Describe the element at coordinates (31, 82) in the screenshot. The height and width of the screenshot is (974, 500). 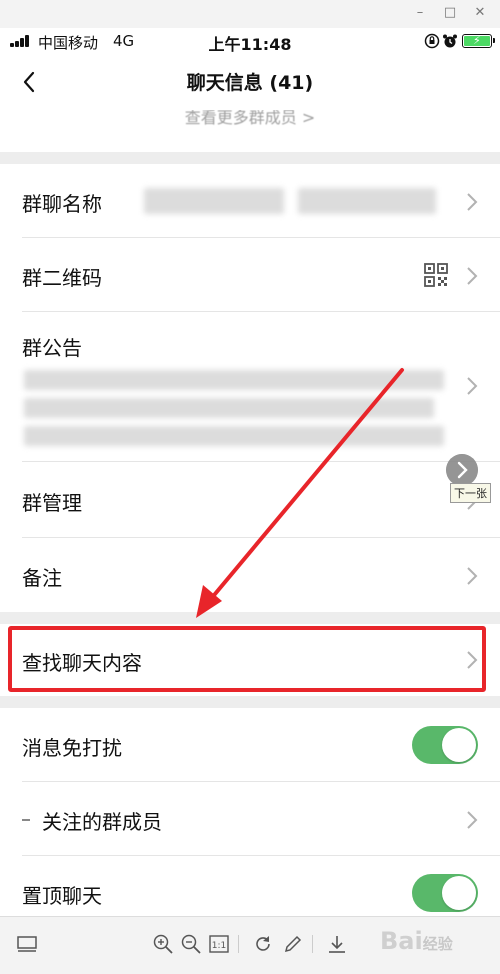
I see `back-arrow-icon` at that location.